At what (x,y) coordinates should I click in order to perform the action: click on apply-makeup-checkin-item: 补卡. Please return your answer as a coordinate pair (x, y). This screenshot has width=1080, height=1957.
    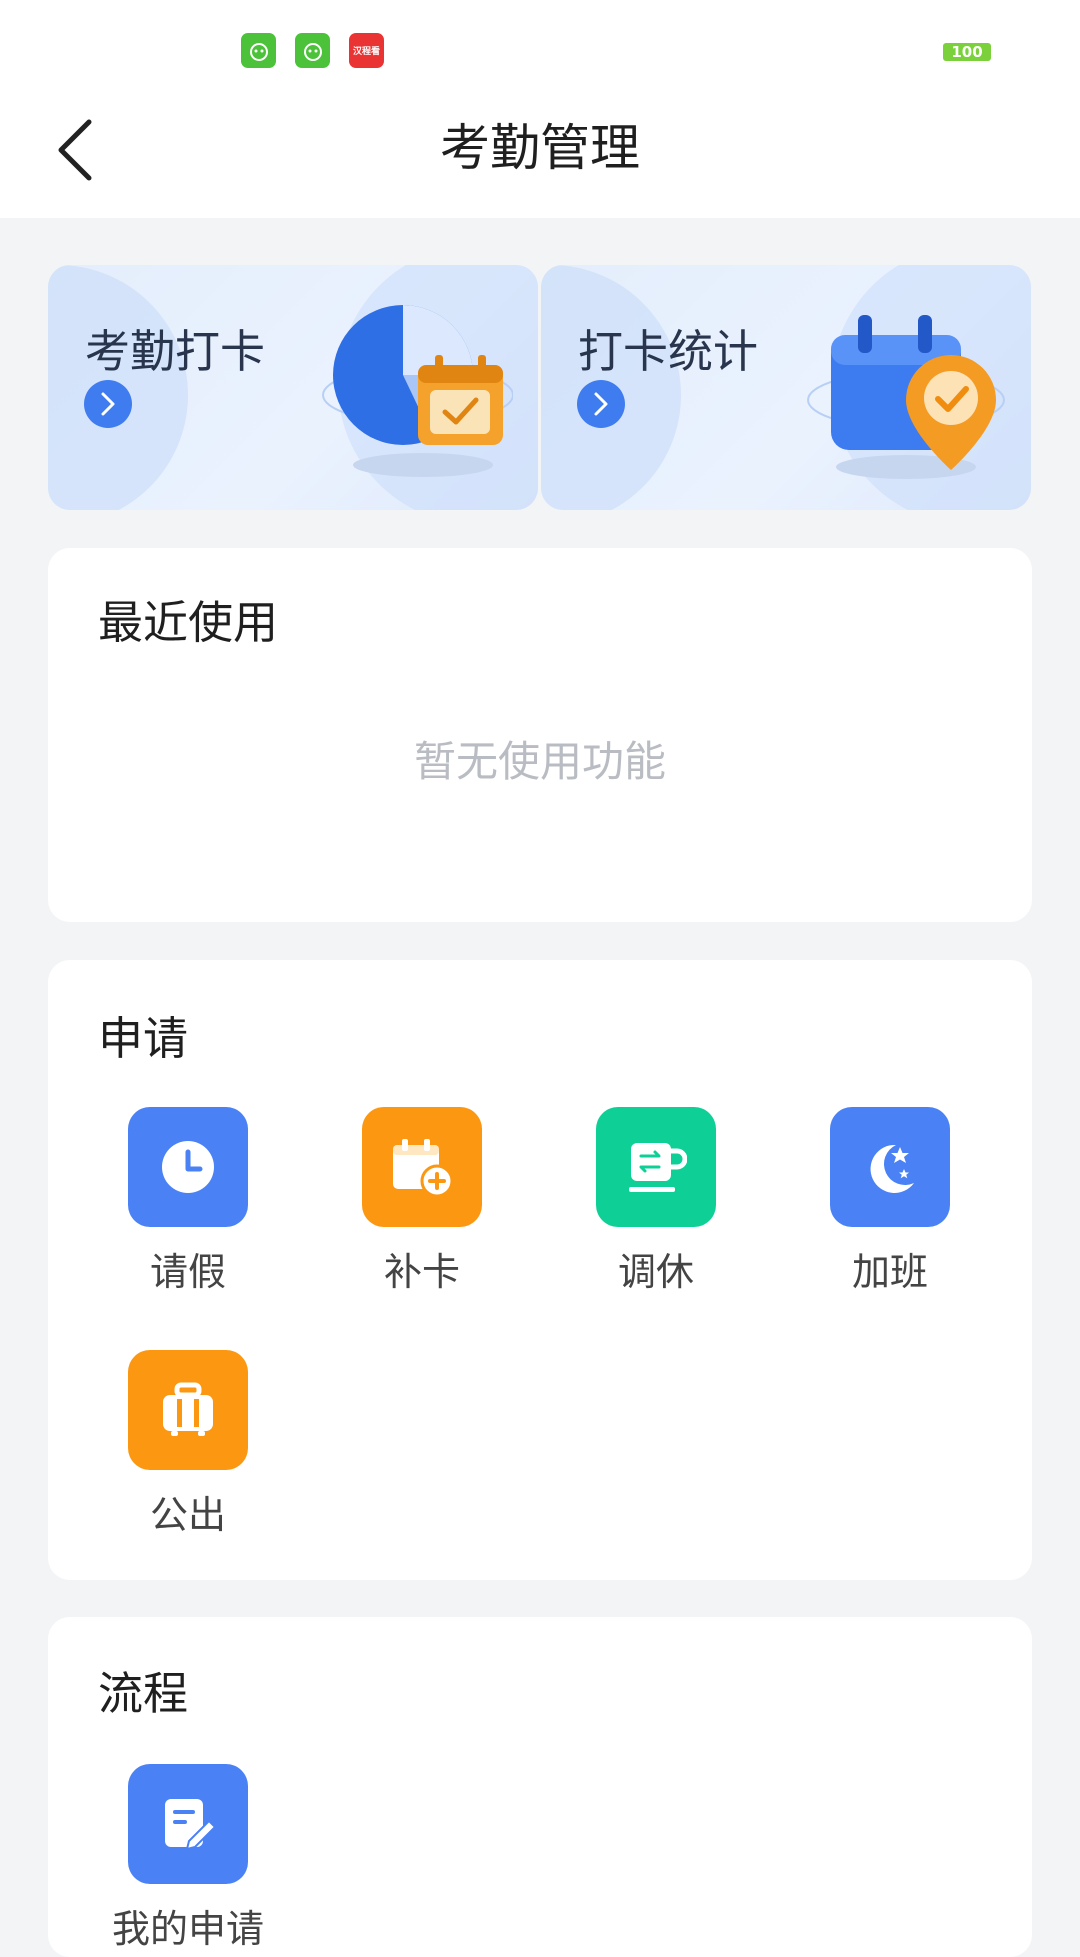
    Looking at the image, I should click on (422, 1201).